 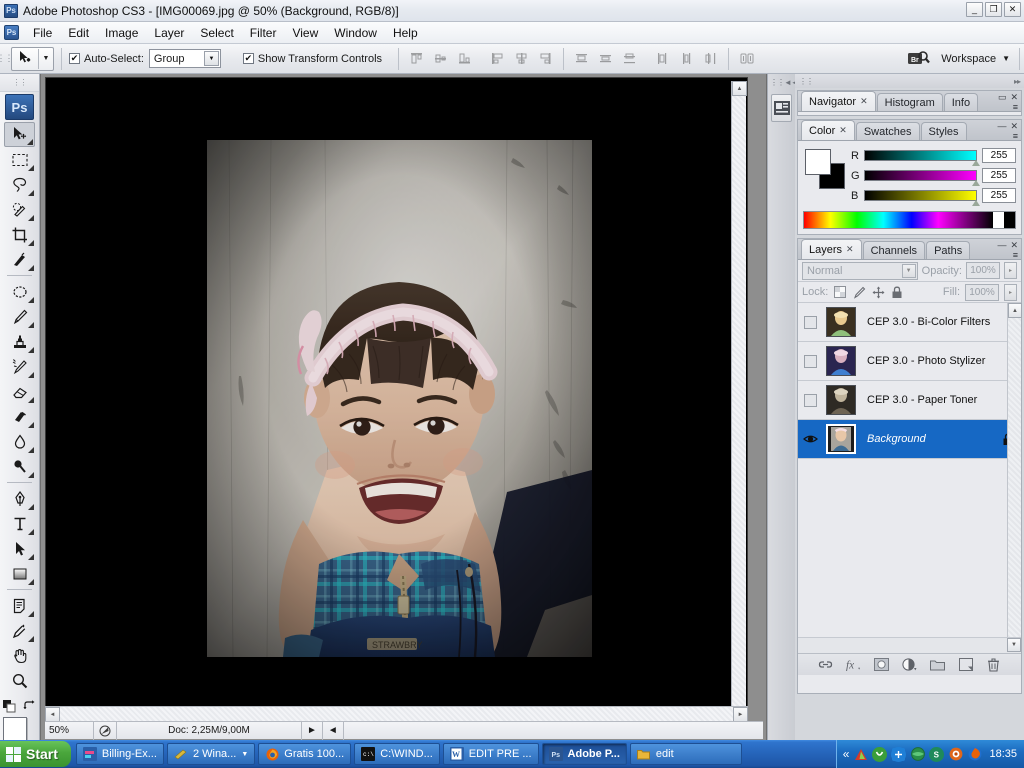 What do you see at coordinates (30, 142) in the screenshot?
I see `move-tool-flyout-arrow` at bounding box center [30, 142].